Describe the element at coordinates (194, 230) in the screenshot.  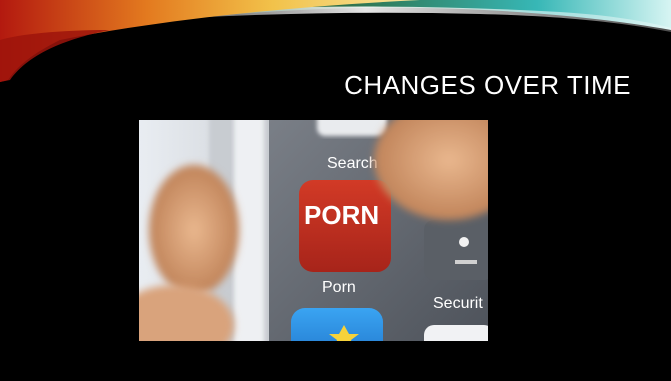
I see `left-finger` at that location.